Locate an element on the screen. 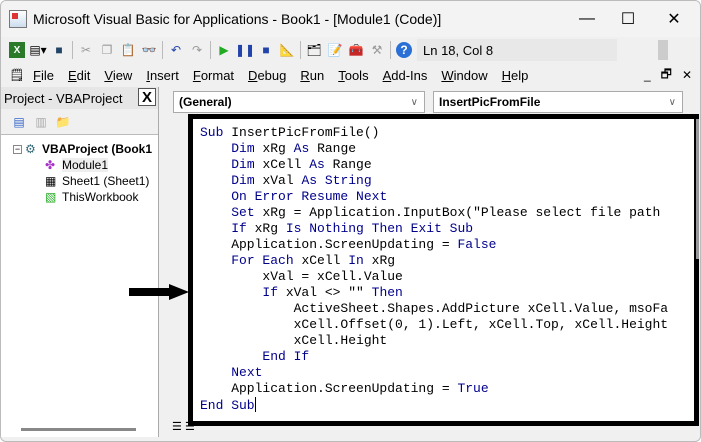 The height and width of the screenshot is (442, 701). code-line: Dim xCell As Range is located at coordinates (447, 165).